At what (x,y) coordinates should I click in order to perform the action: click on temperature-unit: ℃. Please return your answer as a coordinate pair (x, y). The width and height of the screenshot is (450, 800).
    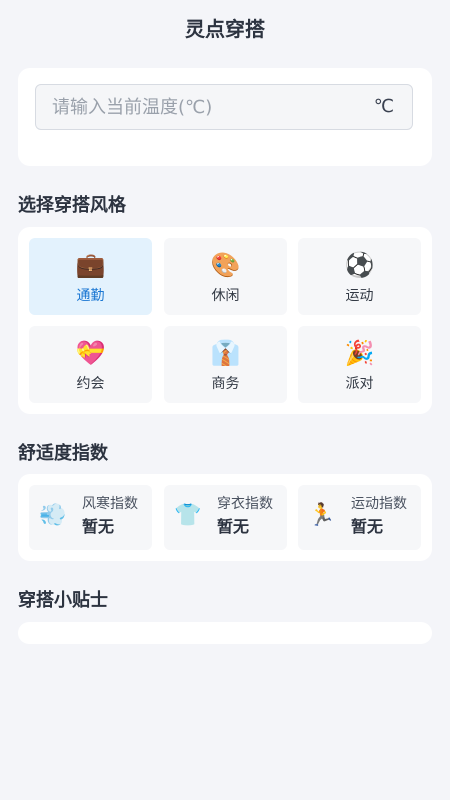
    Looking at the image, I should click on (383, 106).